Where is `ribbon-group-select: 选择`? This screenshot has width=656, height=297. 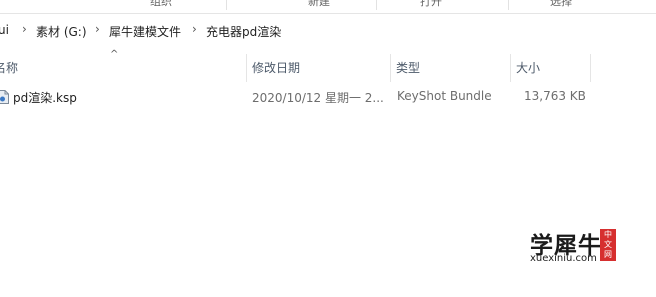
ribbon-group-select: 选择 is located at coordinates (561, 4).